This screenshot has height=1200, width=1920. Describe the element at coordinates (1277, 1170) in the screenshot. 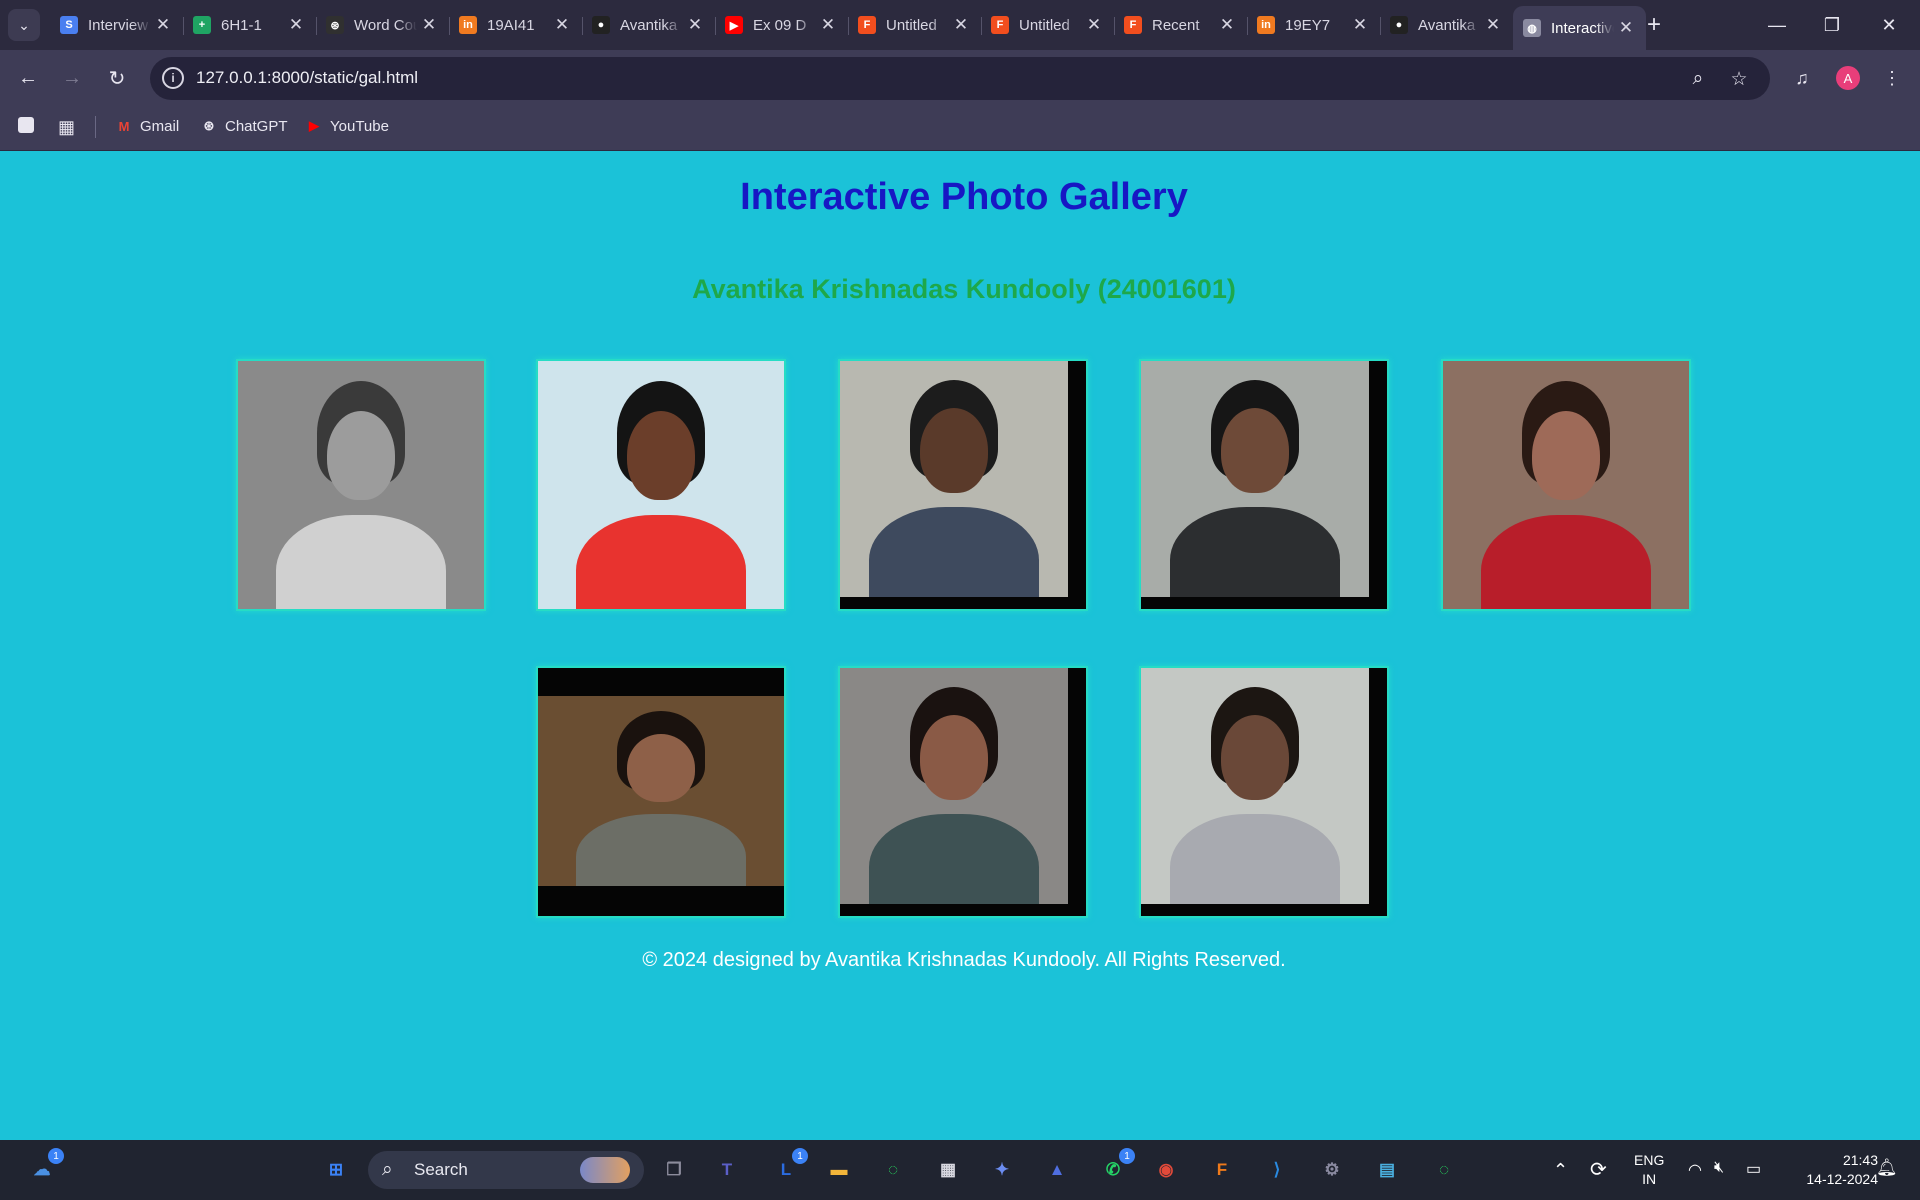

I see `vscode-icon: ⟩` at that location.